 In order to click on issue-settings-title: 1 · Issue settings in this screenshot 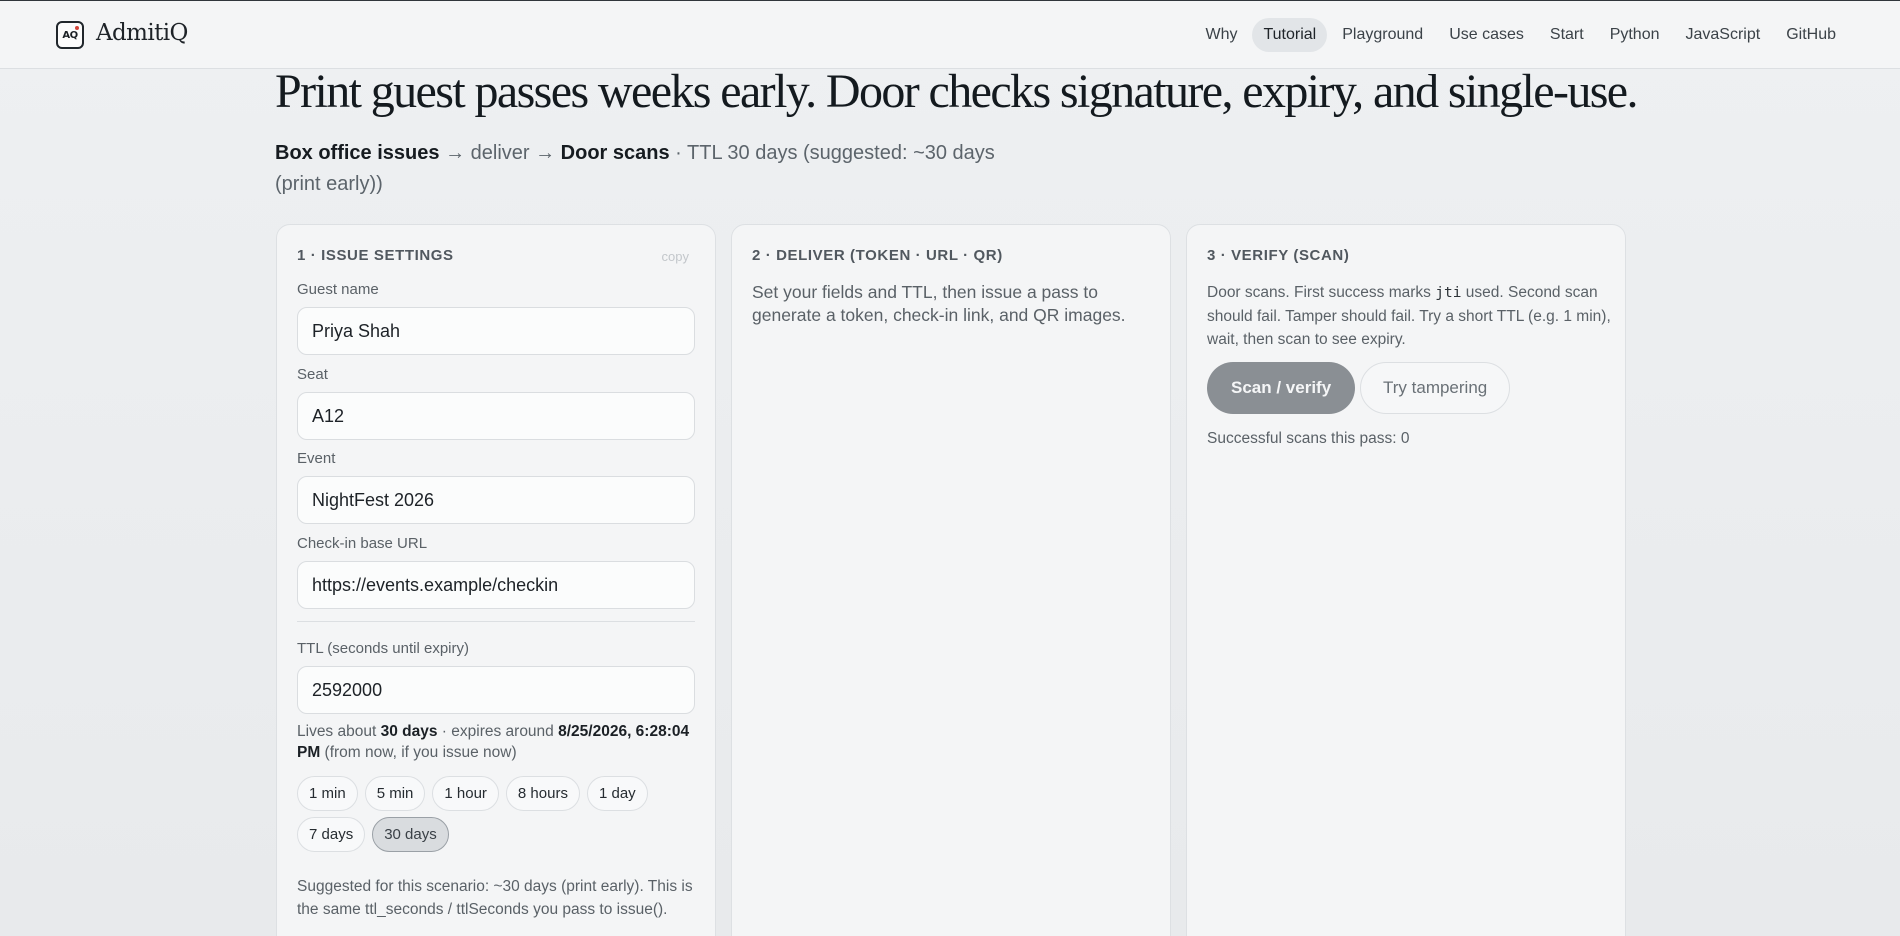, I will do `click(375, 255)`.